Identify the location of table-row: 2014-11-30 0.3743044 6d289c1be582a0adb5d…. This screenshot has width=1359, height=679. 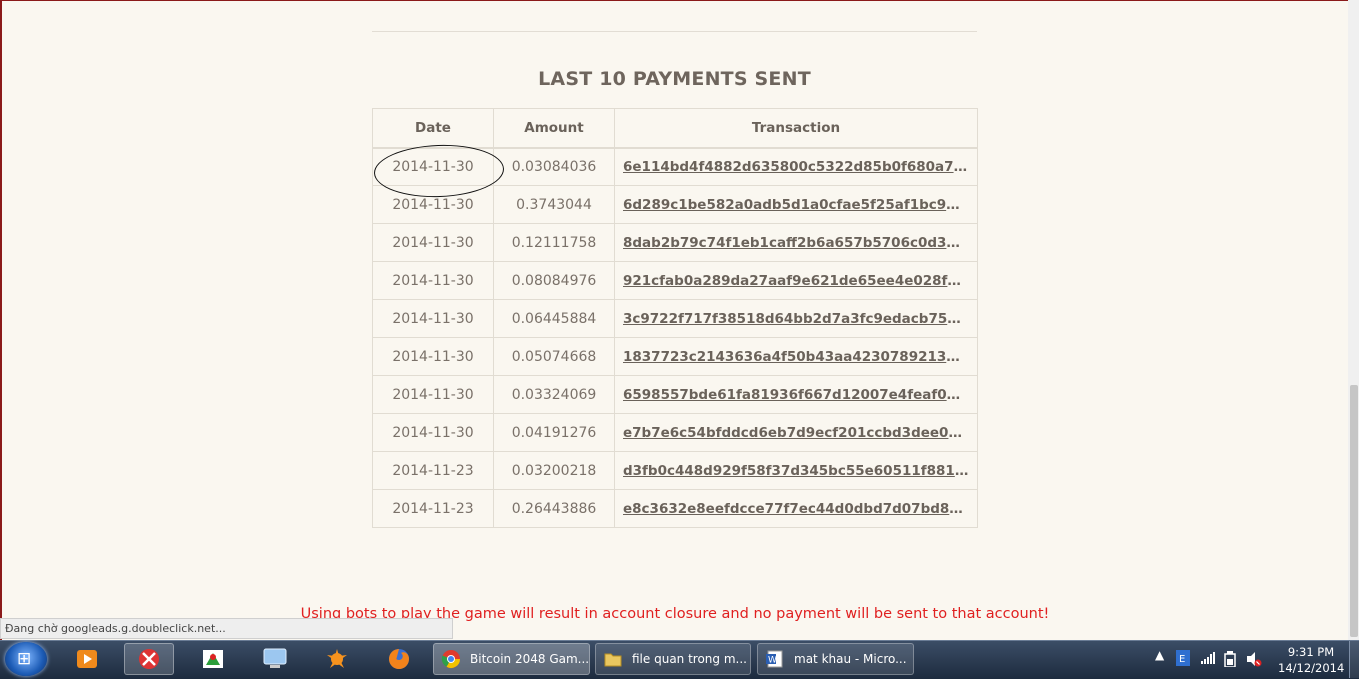
(675, 204).